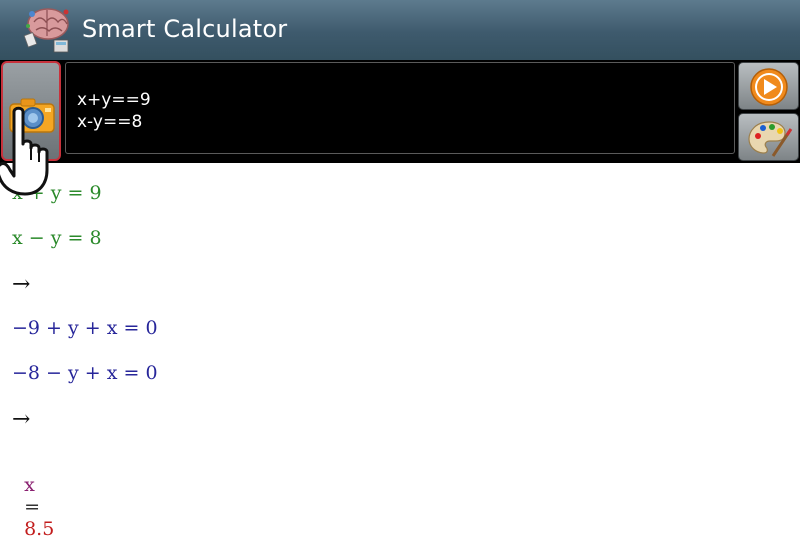 The image size is (800, 540). What do you see at coordinates (400, 30) in the screenshot?
I see `action-bar: Smart Calculator` at bounding box center [400, 30].